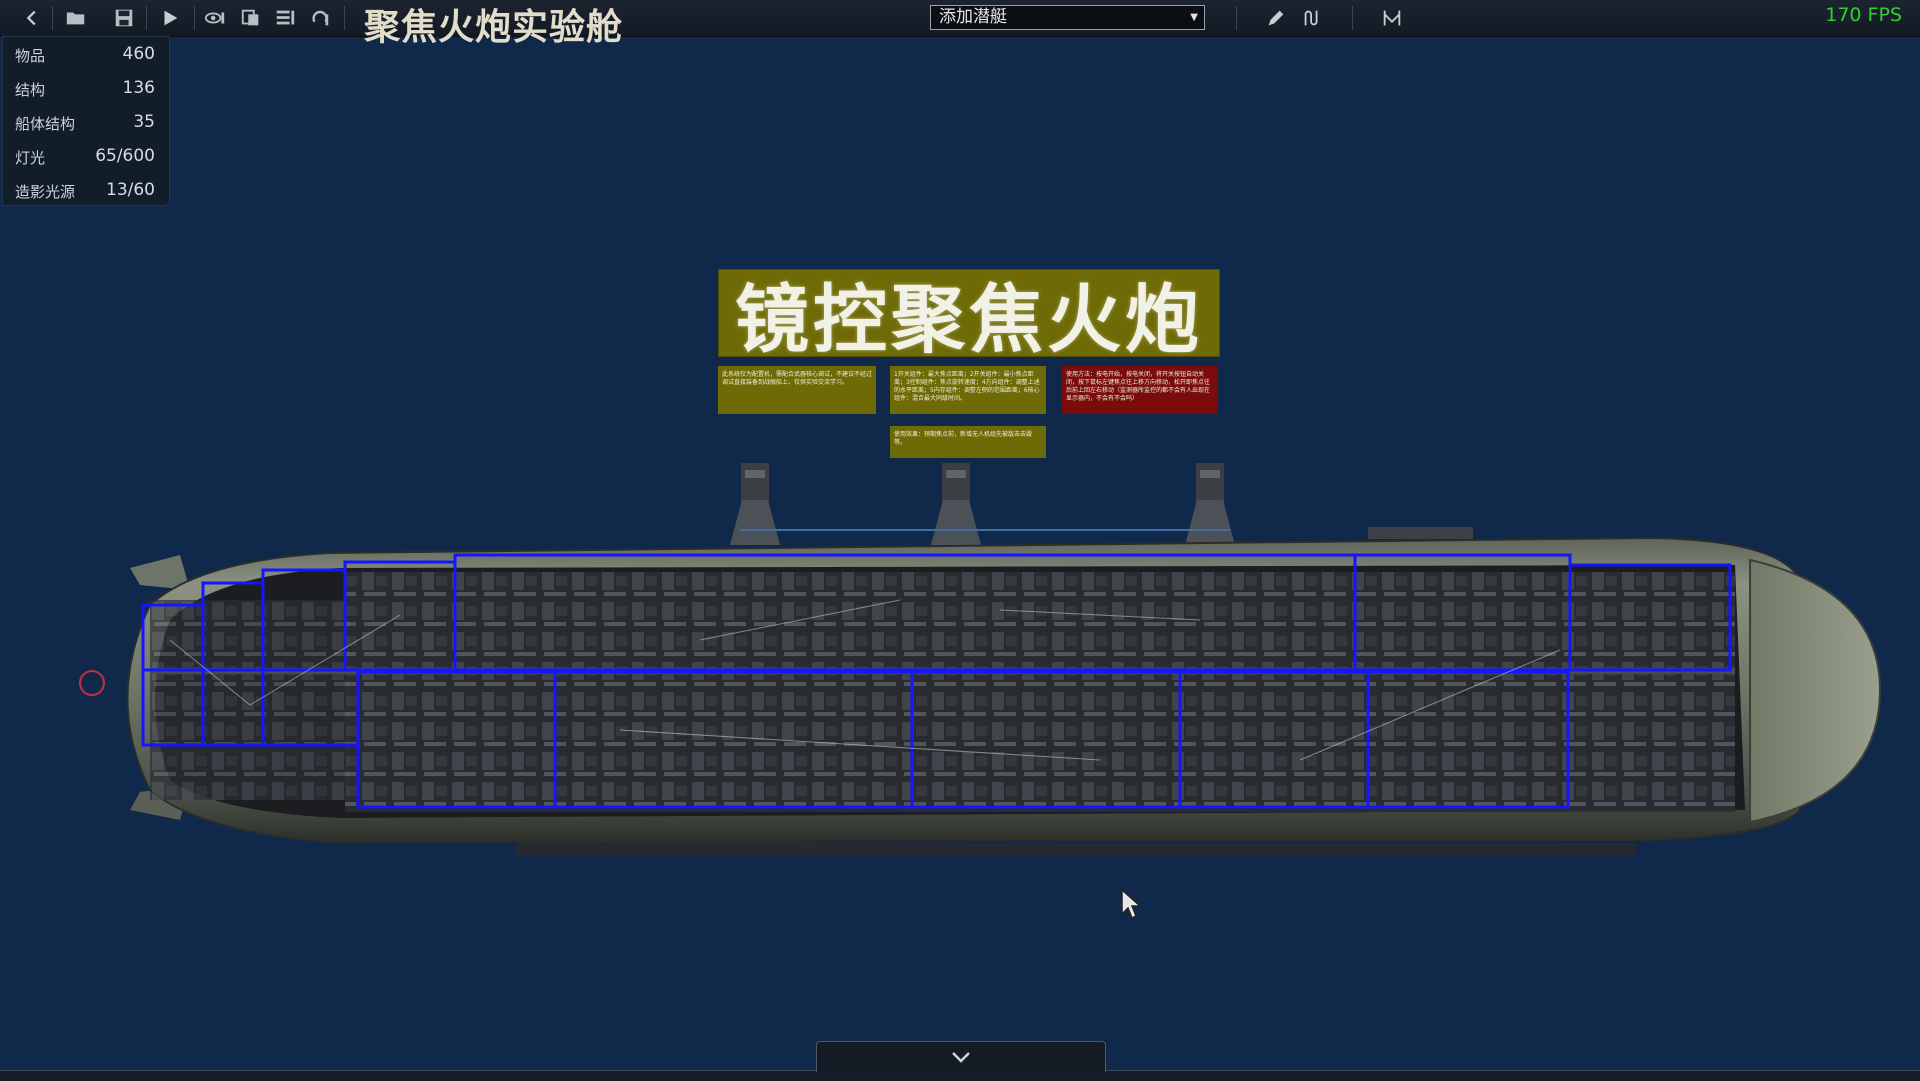 Image resolution: width=1920 pixels, height=1081 pixels. What do you see at coordinates (1392, 18) in the screenshot?
I see `waypoint-icon` at bounding box center [1392, 18].